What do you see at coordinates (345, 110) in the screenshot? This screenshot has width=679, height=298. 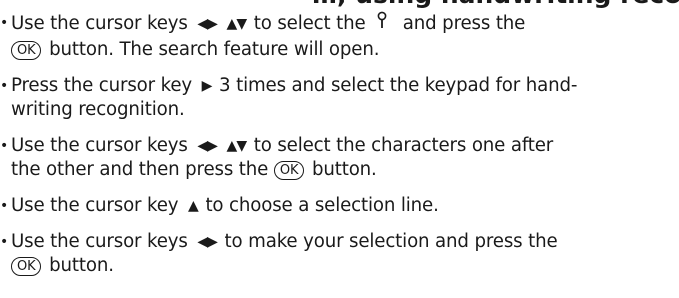 I see `step-line: writing recognition.` at bounding box center [345, 110].